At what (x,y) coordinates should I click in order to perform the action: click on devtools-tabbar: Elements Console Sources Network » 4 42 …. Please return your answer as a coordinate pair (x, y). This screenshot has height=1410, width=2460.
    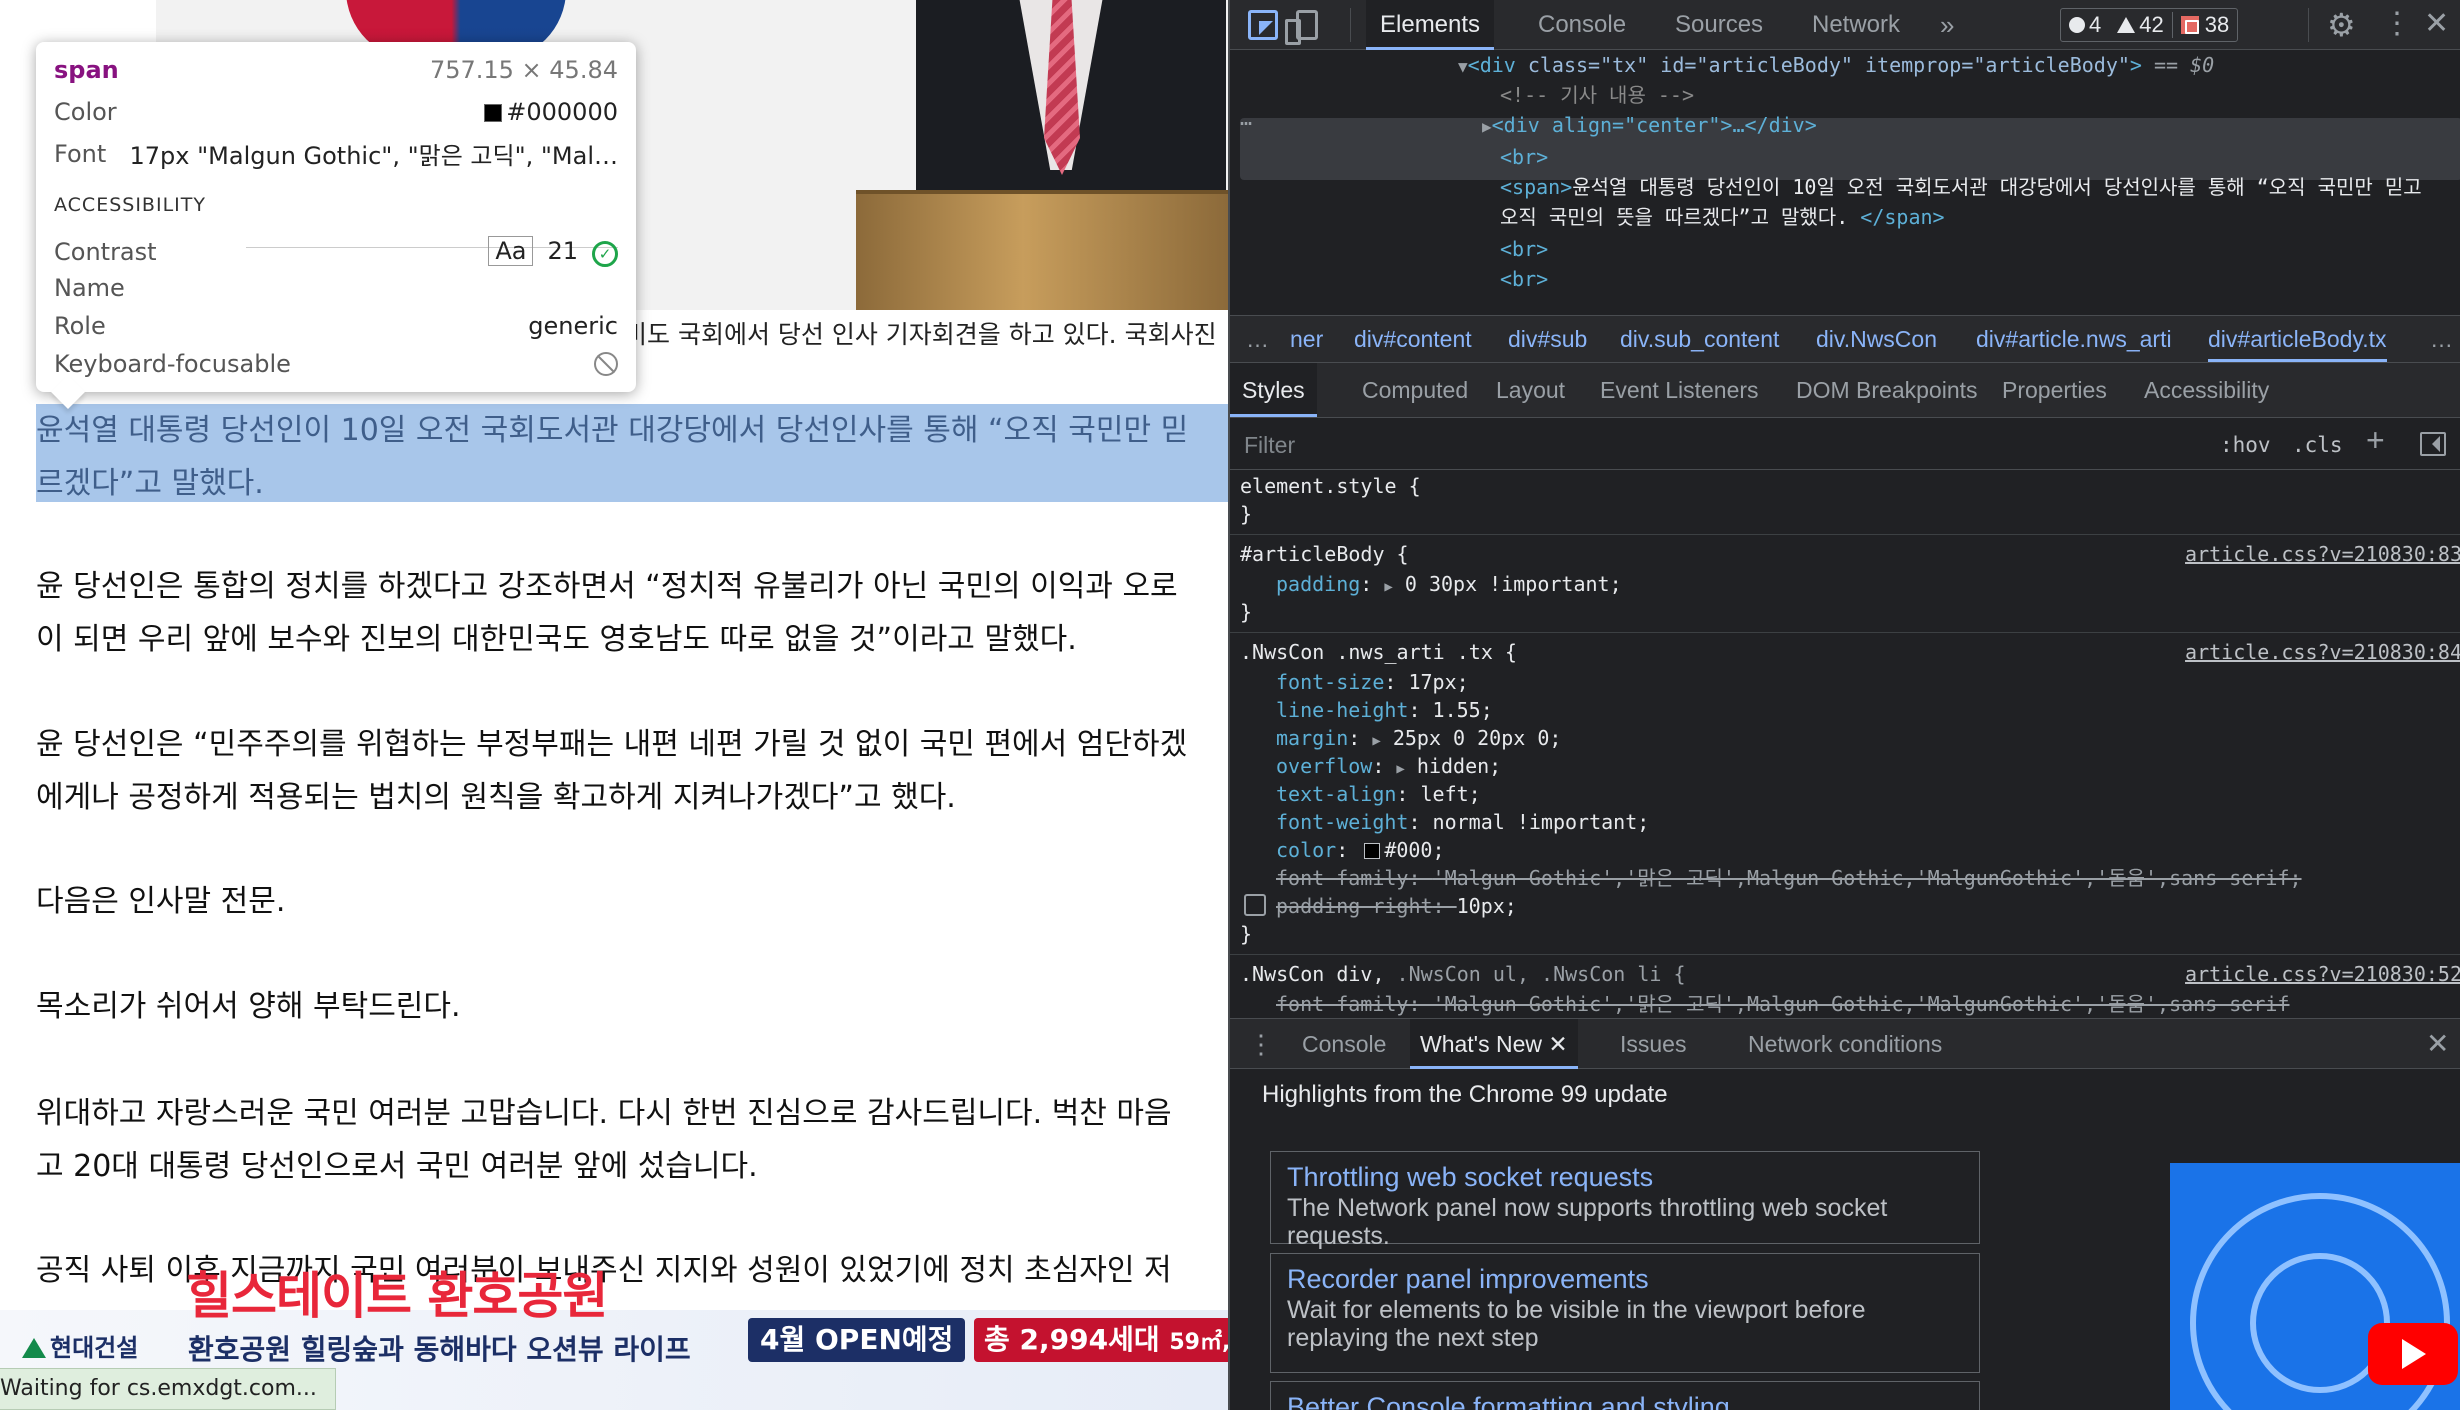
    Looking at the image, I should click on (1845, 25).